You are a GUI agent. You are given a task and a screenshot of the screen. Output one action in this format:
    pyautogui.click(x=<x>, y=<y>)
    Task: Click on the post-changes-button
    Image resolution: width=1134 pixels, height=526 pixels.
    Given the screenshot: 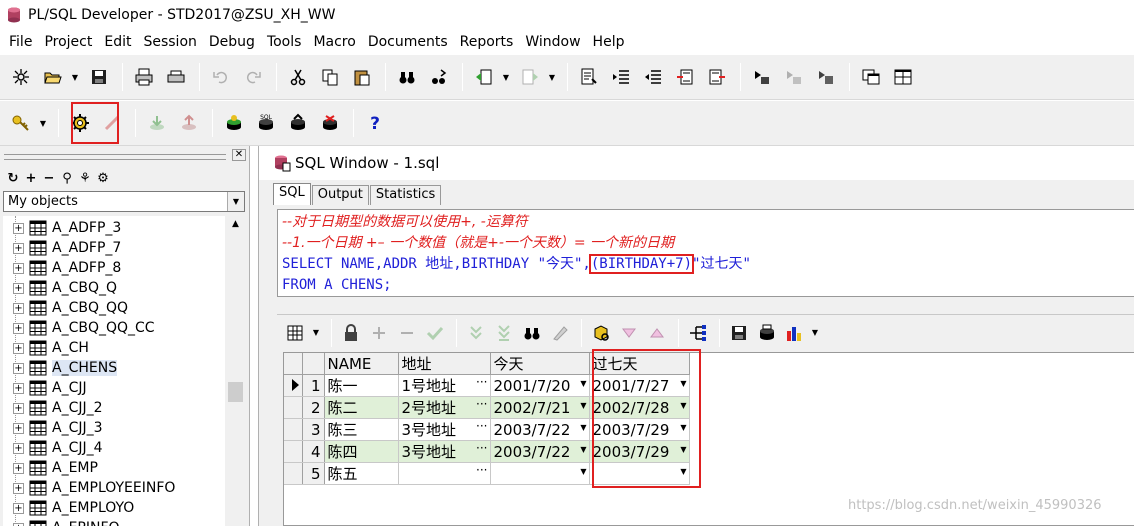 What is the action you would take?
    pyautogui.click(x=435, y=333)
    